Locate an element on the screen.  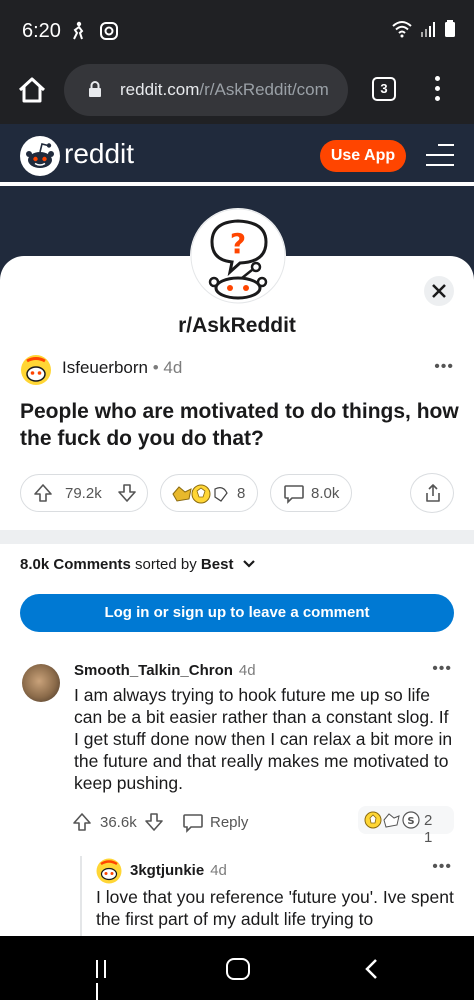
post-comments-button: 8.0k is located at coordinates (311, 493).